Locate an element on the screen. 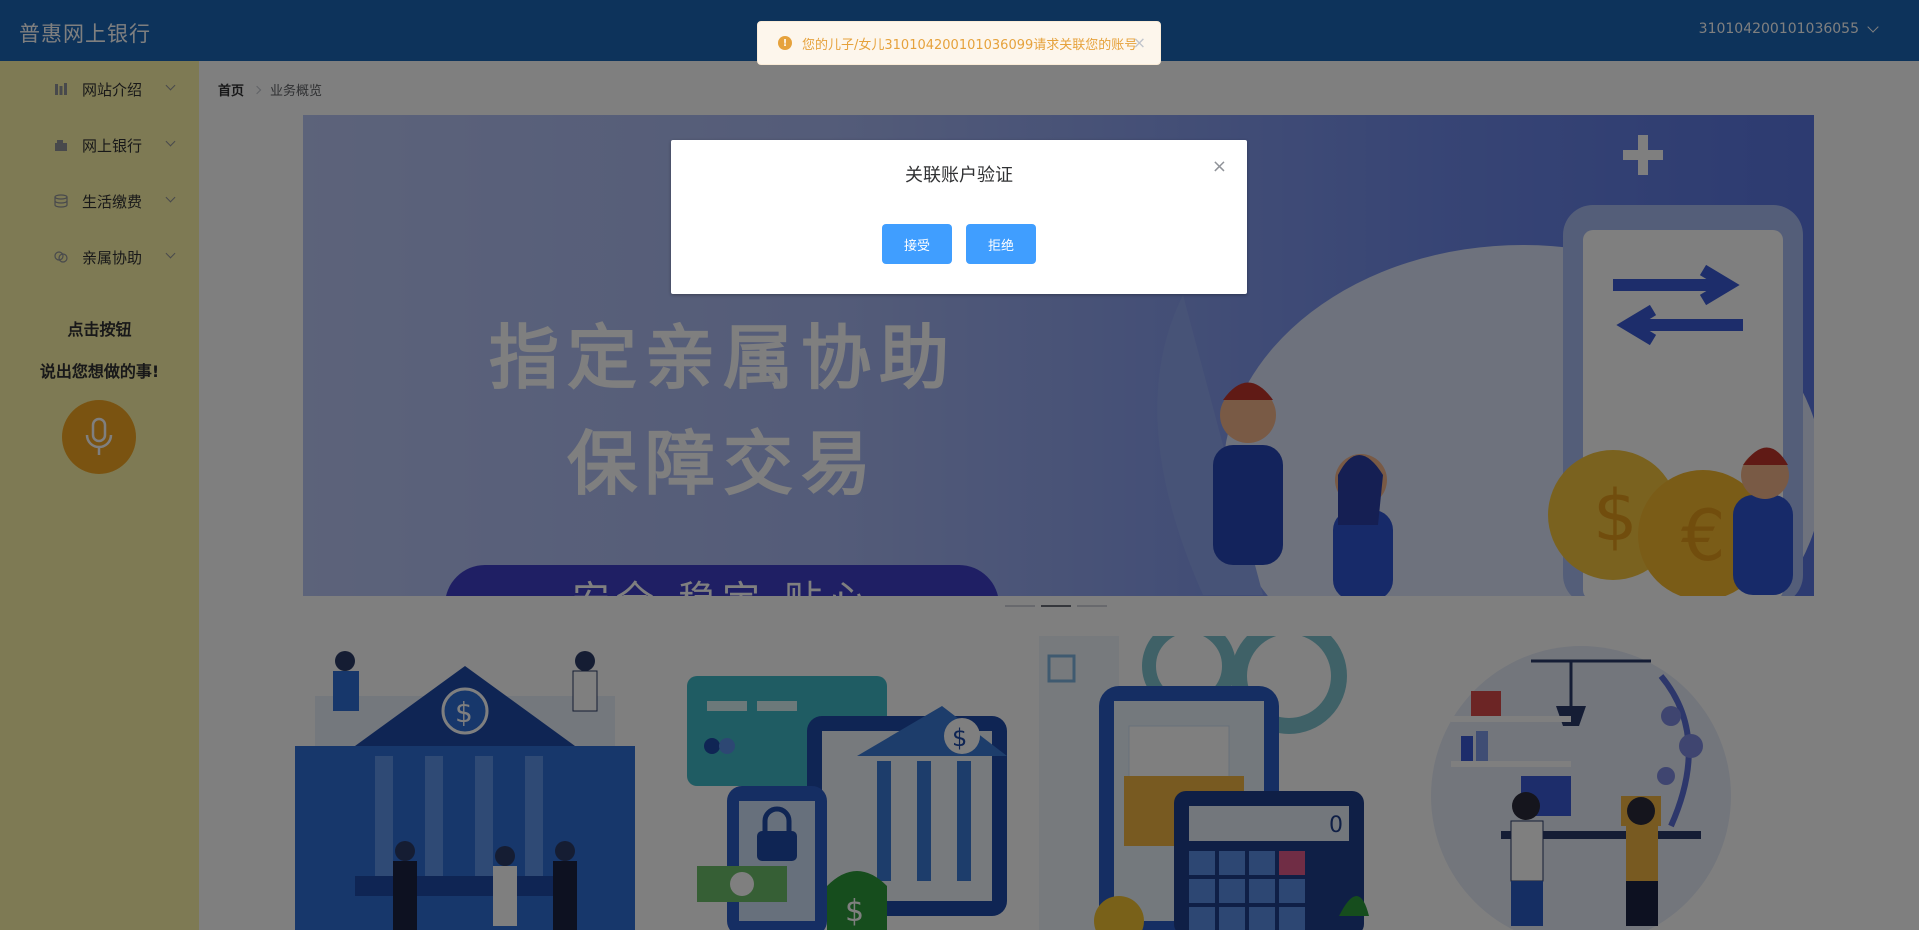 This screenshot has width=1919, height=930. link-request-toast: ! 您的儿子/女儿310104200101036099请求关联您的账号 × is located at coordinates (959, 43).